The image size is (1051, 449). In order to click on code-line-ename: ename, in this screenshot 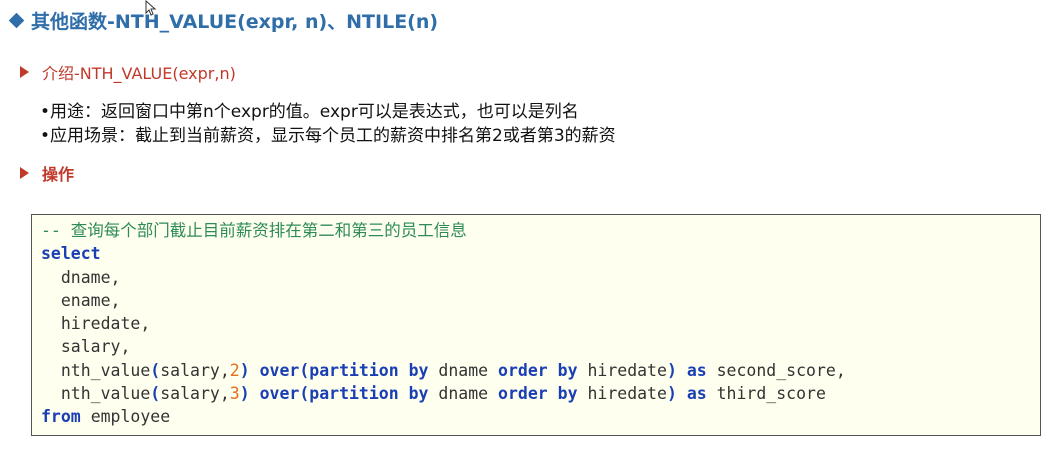, I will do `click(81, 300)`.